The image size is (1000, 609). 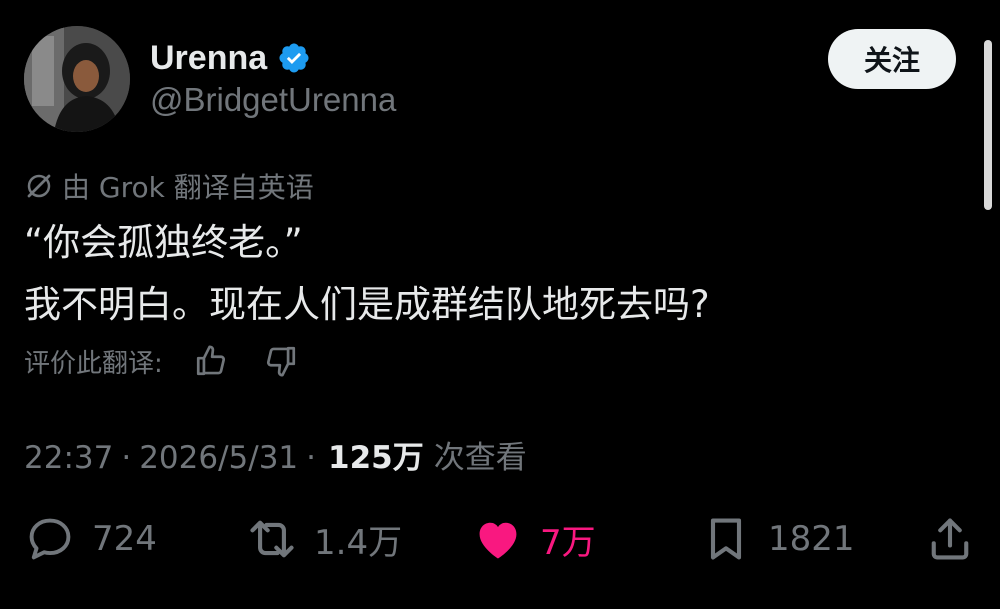 I want to click on avatar, so click(x=77, y=79).